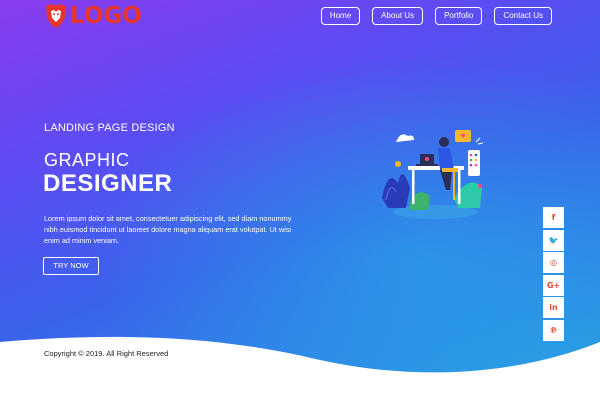 The height and width of the screenshot is (400, 600). Describe the element at coordinates (553, 285) in the screenshot. I see `google-plus-icon: G+` at that location.